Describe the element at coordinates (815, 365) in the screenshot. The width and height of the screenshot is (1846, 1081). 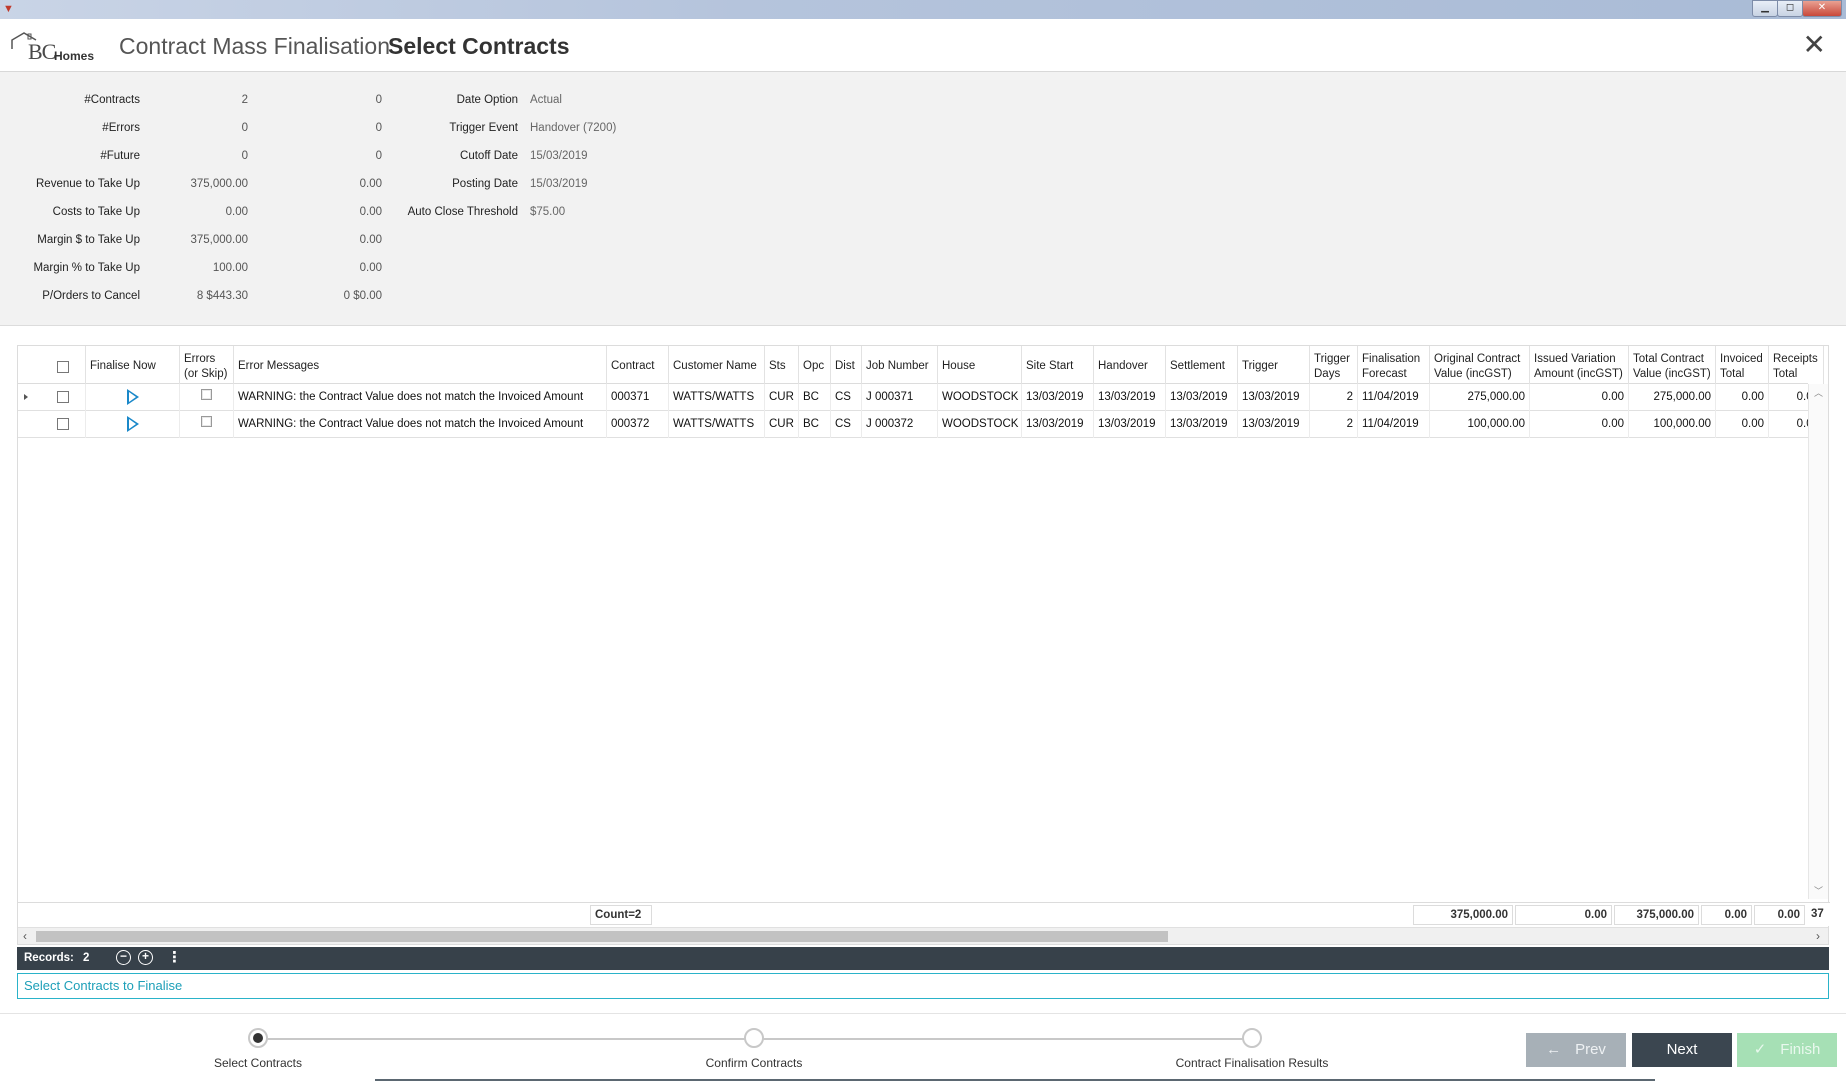
I see `column-header-opc: Opc` at that location.